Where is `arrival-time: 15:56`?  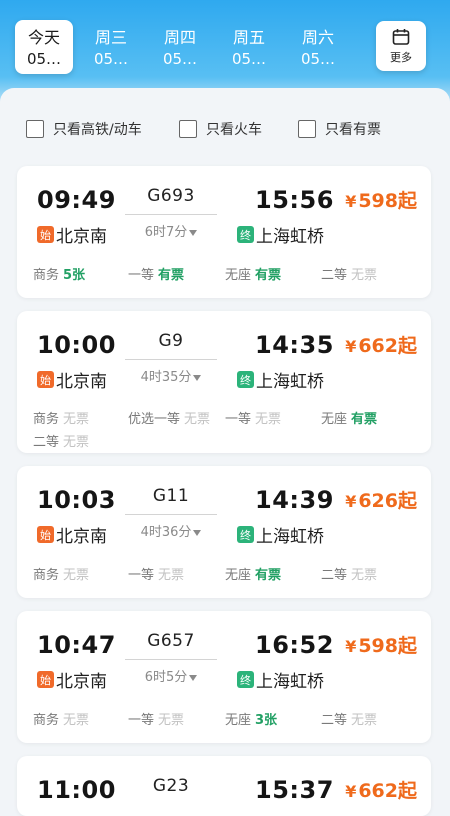
arrival-time: 15:56 is located at coordinates (294, 200).